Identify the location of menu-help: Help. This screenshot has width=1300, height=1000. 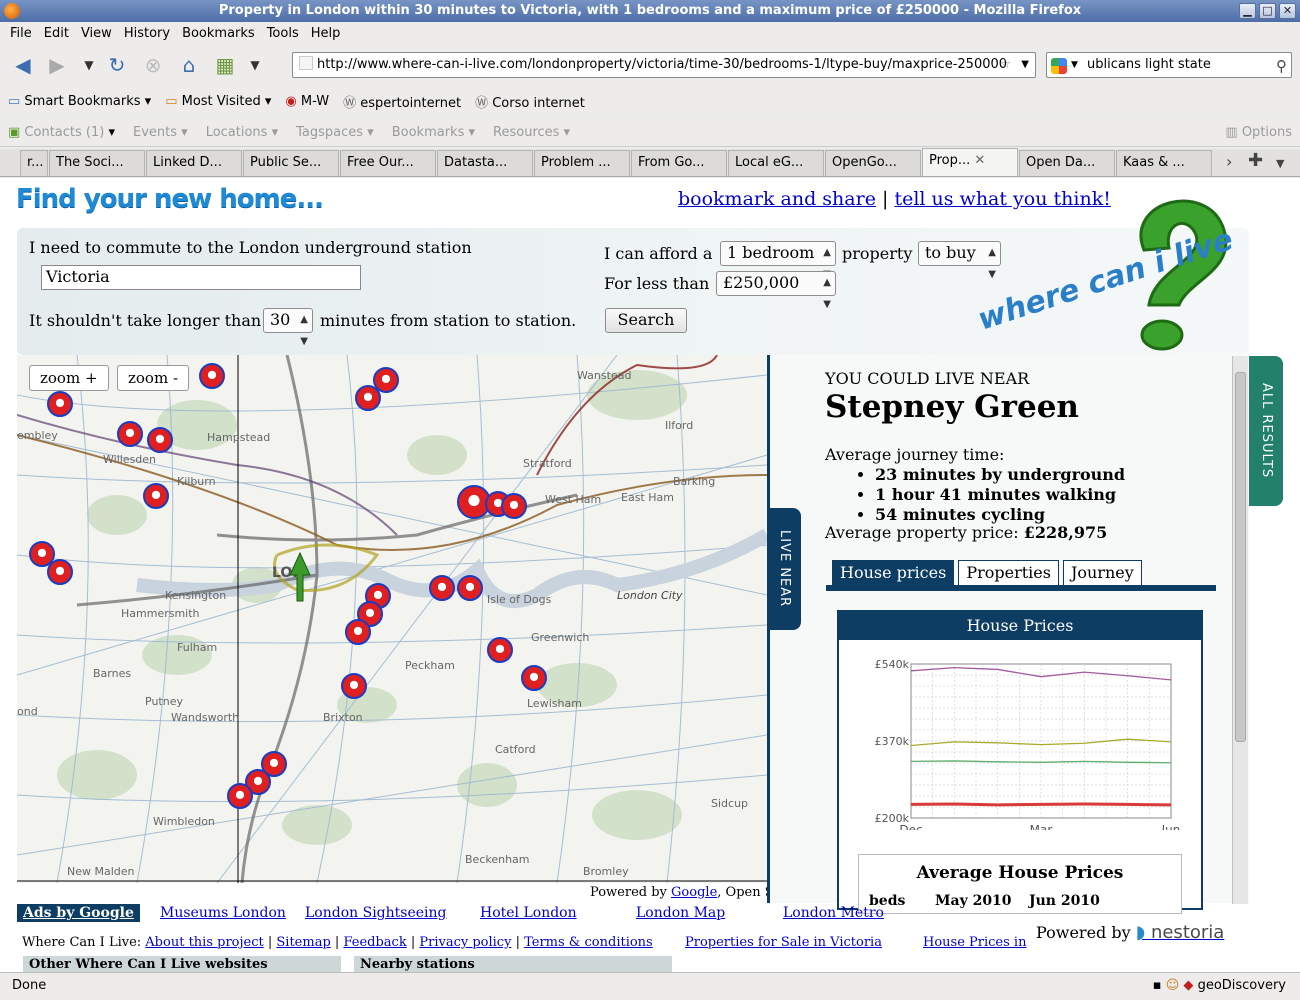
(326, 33).